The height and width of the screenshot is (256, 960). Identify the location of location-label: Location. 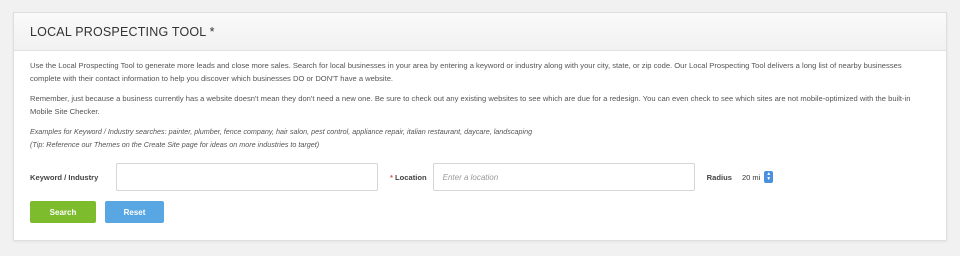
(410, 177).